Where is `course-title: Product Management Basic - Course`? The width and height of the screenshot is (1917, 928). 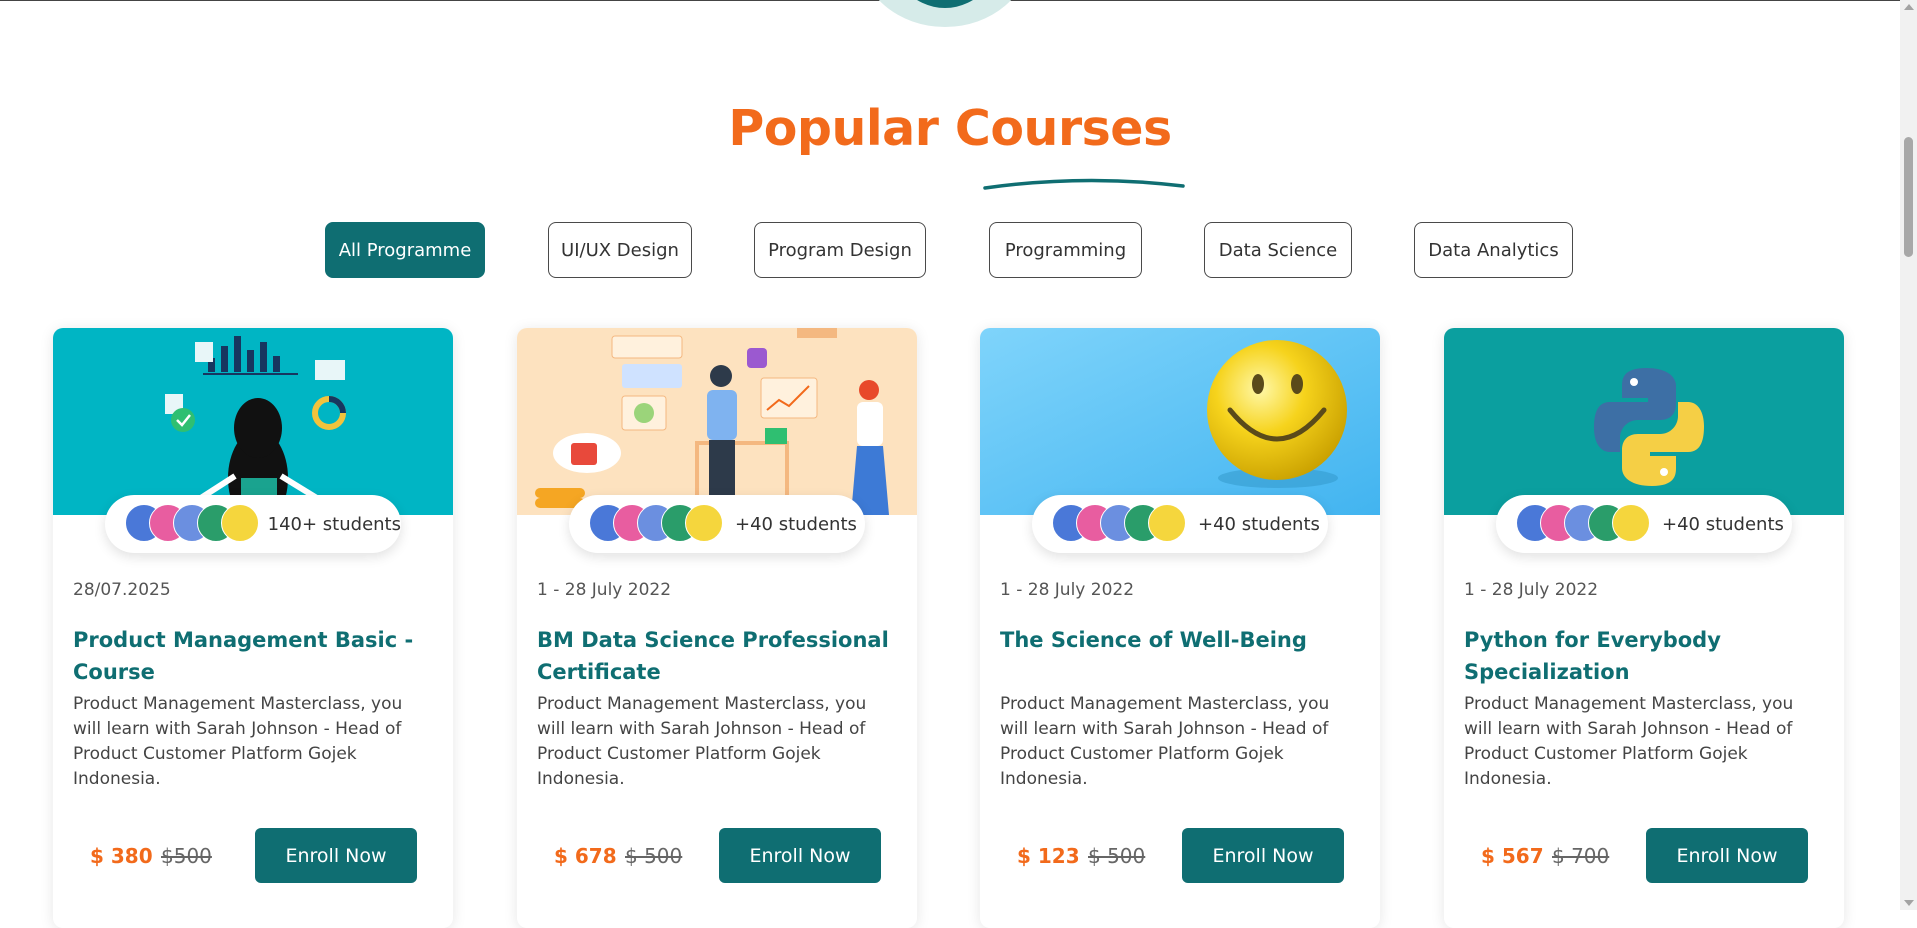
course-title: Product Management Basic - Course is located at coordinates (253, 656).